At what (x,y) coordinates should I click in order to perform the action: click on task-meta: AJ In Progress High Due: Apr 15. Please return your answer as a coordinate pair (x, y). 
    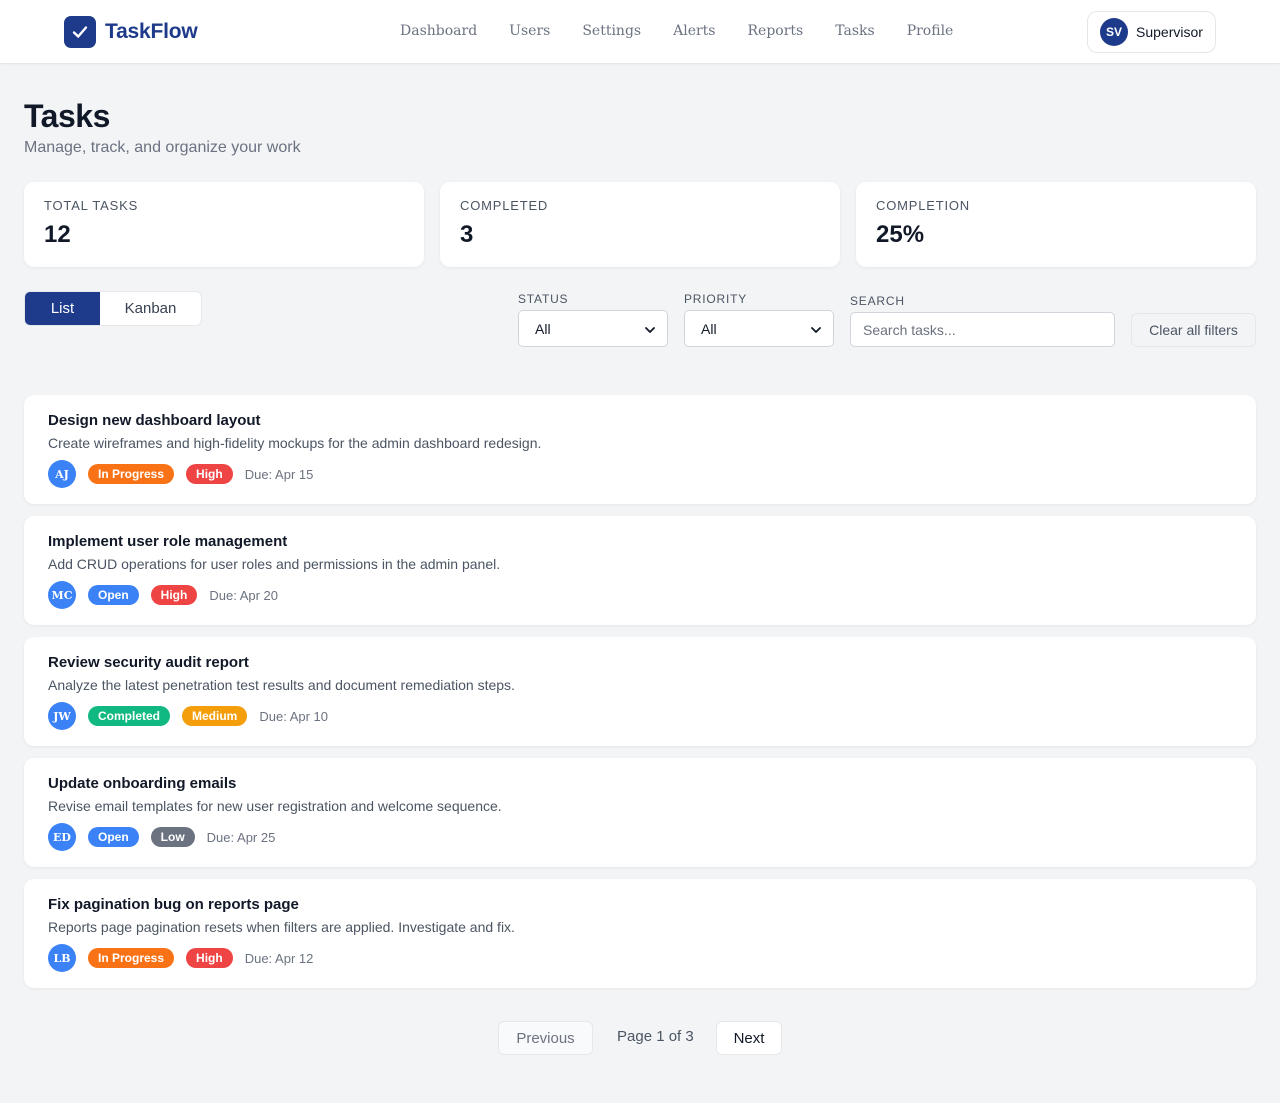
    Looking at the image, I should click on (180, 474).